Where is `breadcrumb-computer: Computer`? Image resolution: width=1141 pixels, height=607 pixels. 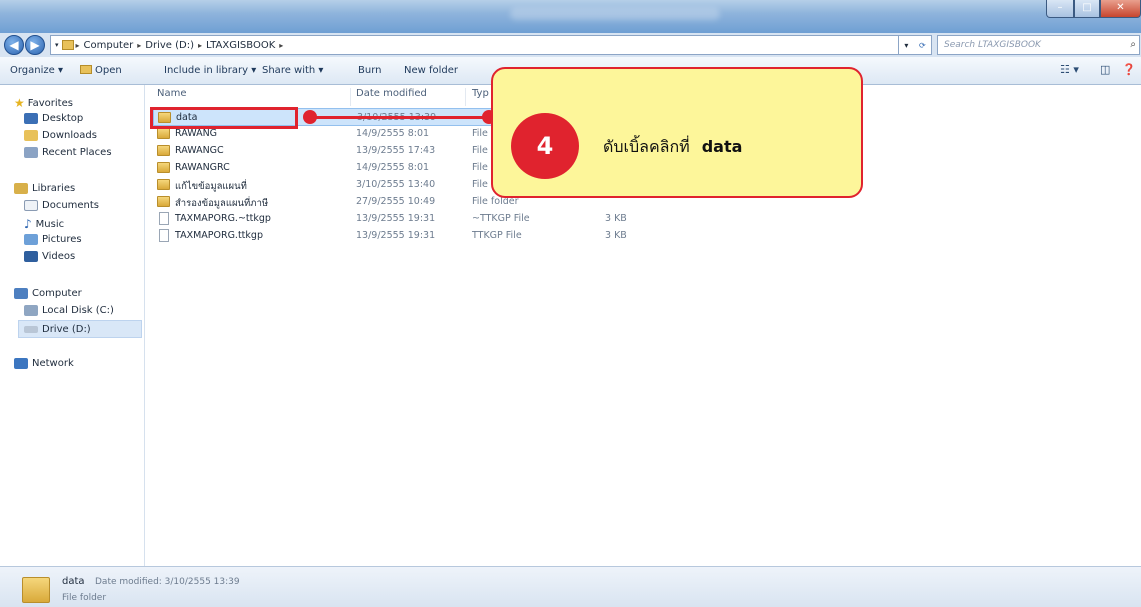
breadcrumb-computer: Computer is located at coordinates (109, 45).